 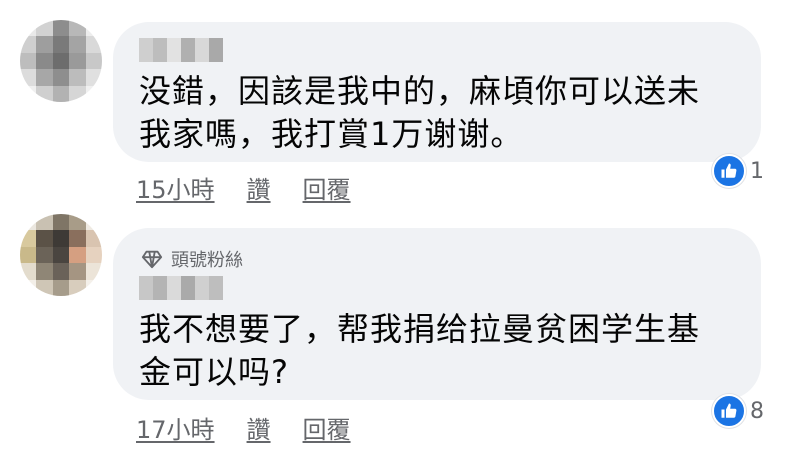 What do you see at coordinates (420, 350) in the screenshot?
I see `comment-text: 我不想要了，帮我捐给拉曼贫困学生基 金可以吗?` at bounding box center [420, 350].